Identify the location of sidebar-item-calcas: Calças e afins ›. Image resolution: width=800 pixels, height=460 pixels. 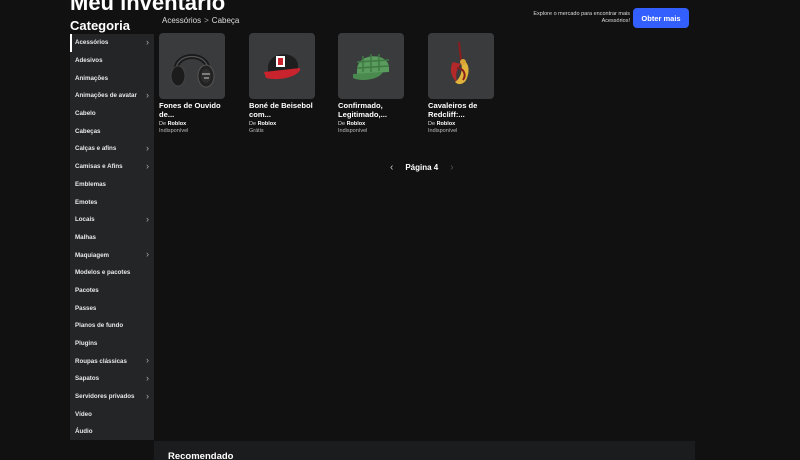
(112, 149).